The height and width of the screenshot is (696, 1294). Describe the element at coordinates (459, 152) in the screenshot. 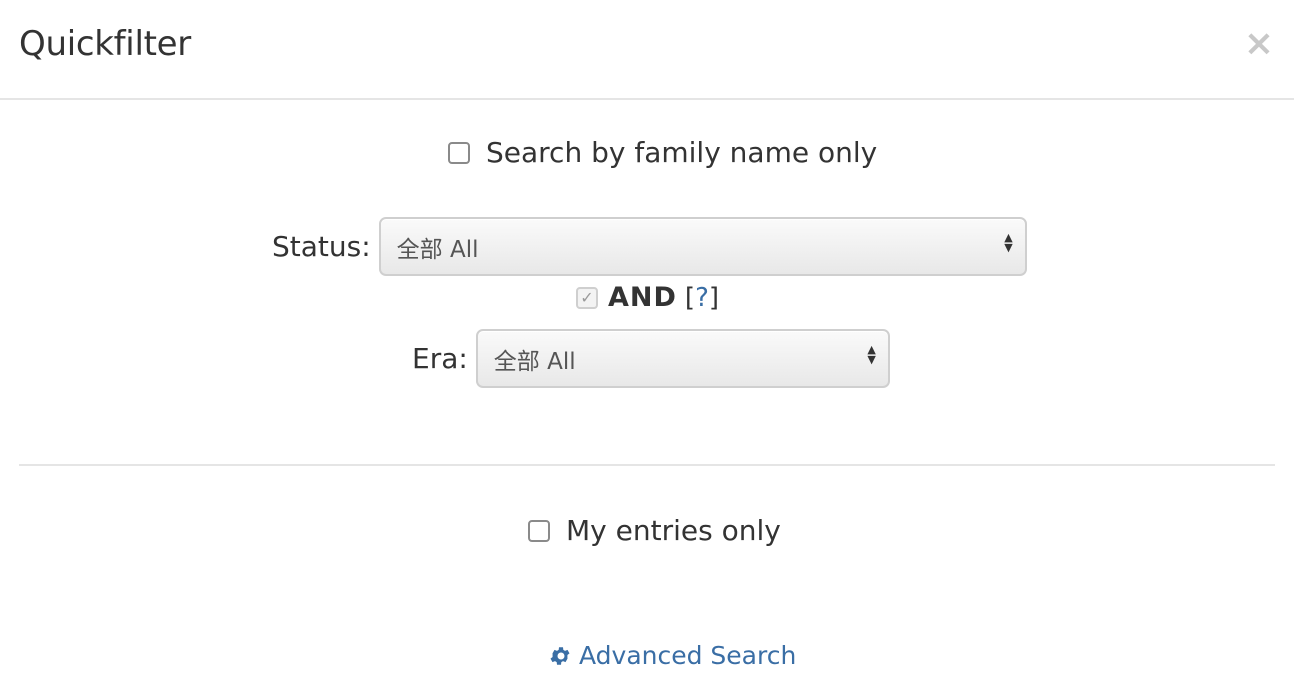

I see `family-name-checkbox` at that location.